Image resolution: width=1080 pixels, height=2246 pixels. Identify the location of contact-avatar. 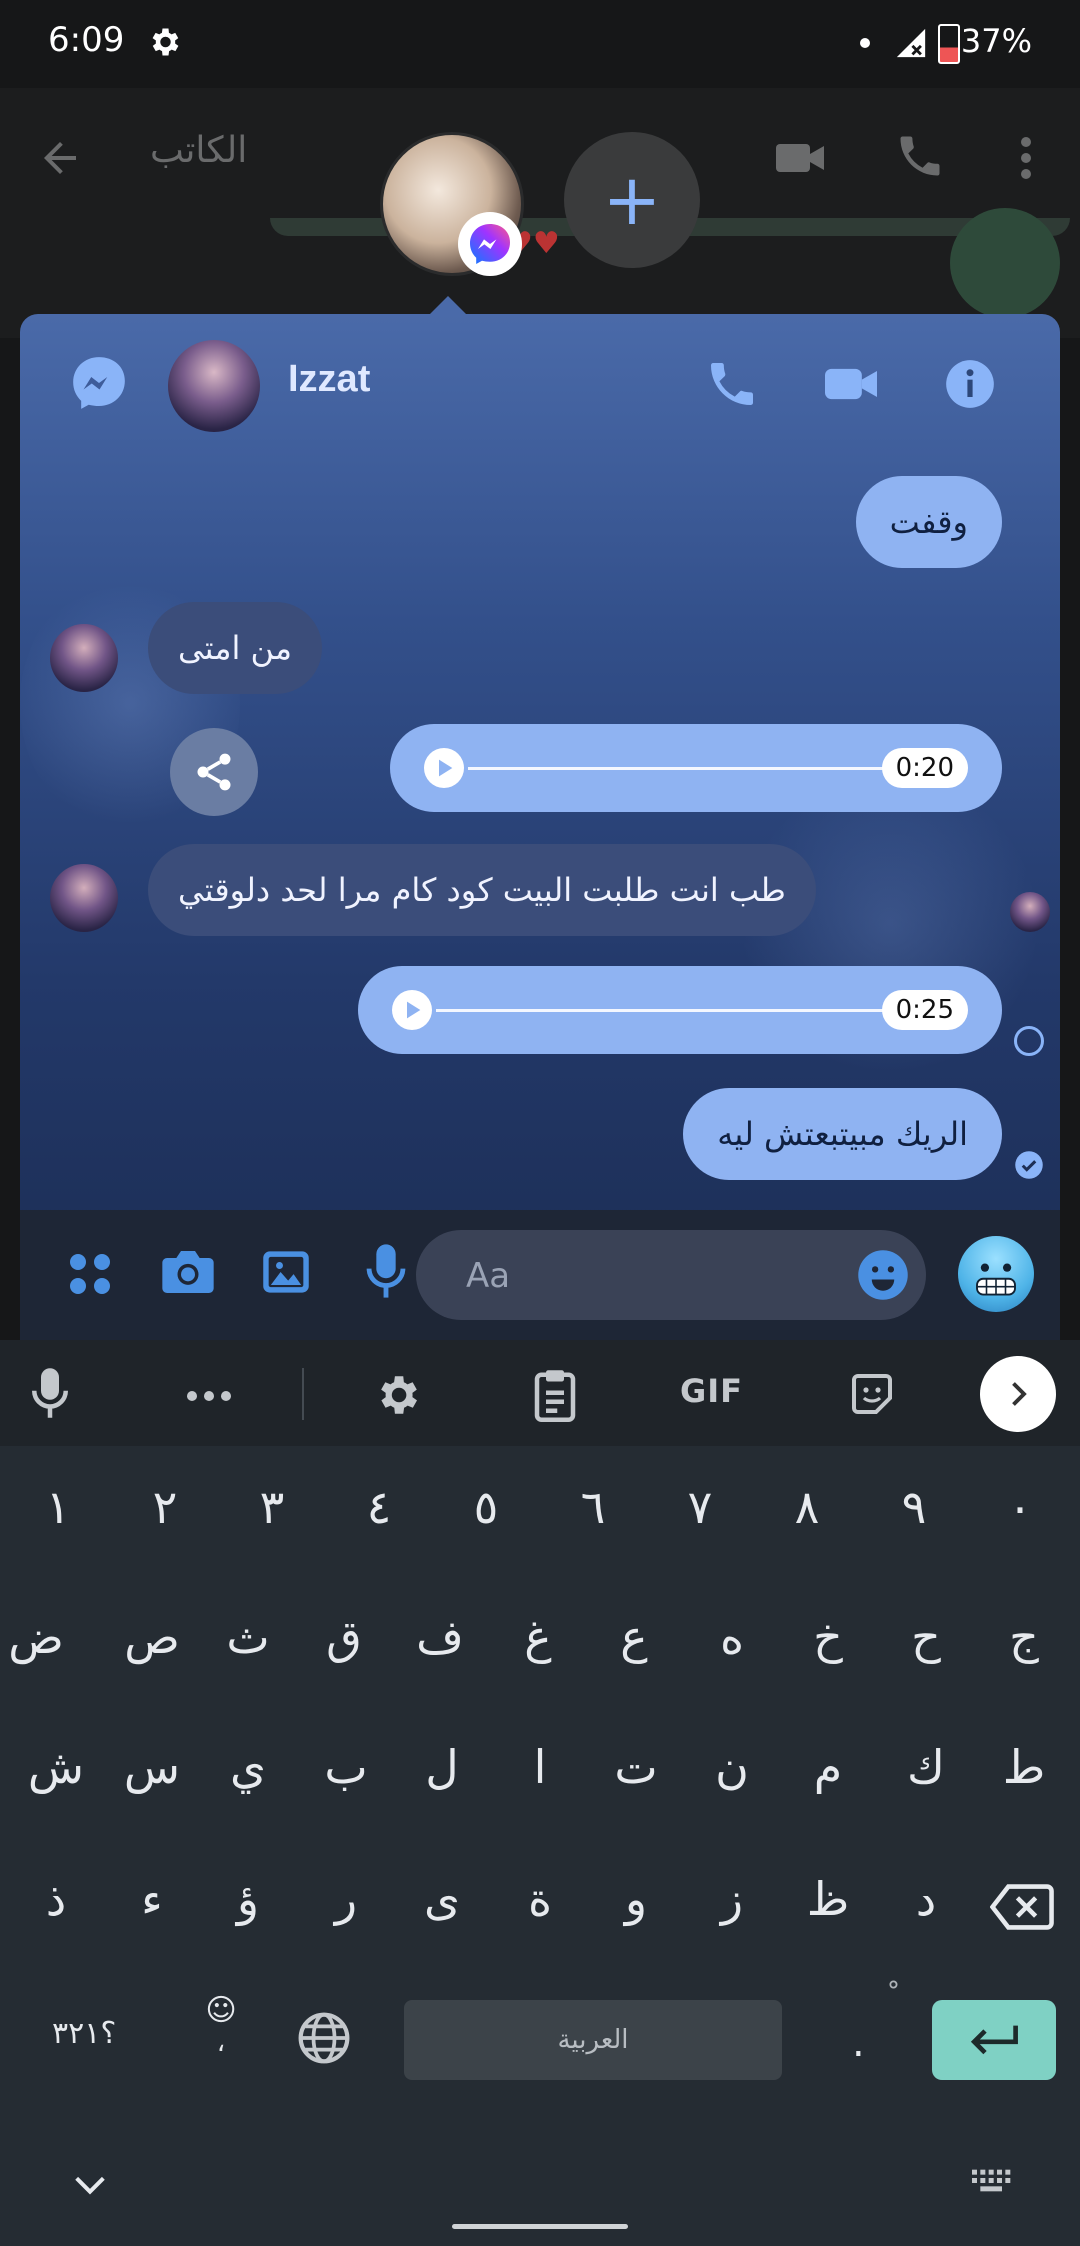
(214, 386).